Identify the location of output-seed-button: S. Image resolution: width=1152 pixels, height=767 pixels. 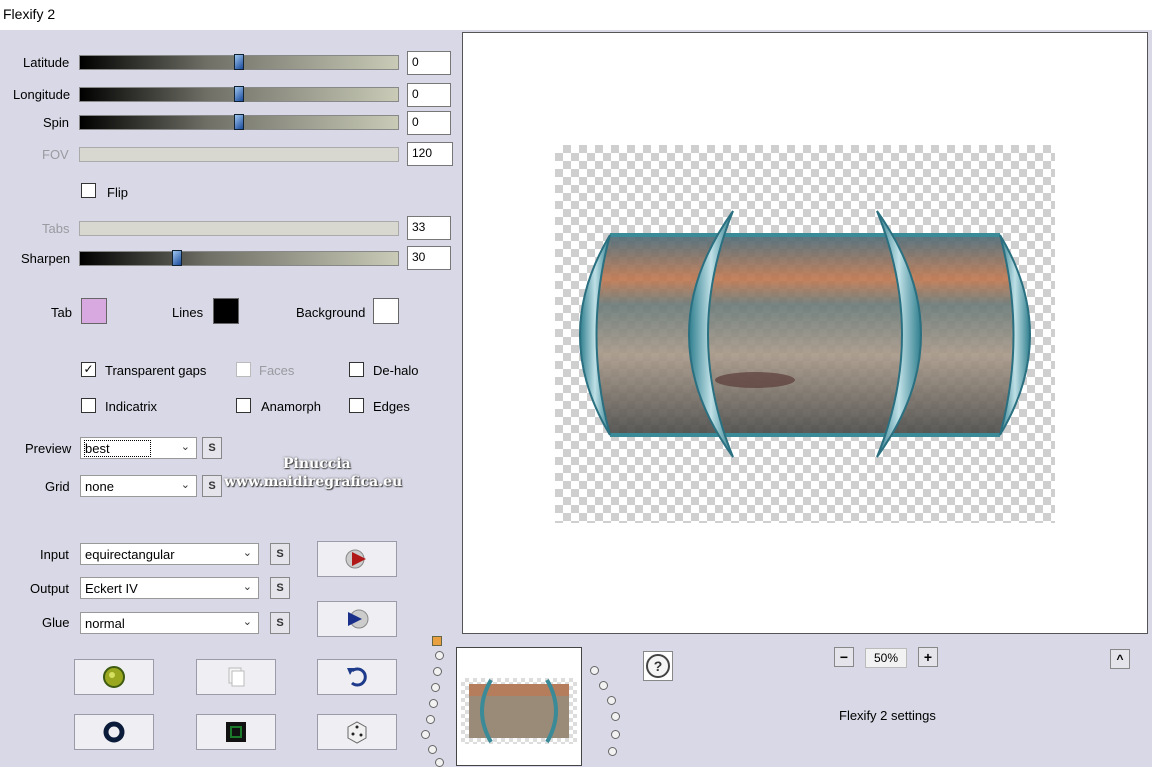
(280, 588).